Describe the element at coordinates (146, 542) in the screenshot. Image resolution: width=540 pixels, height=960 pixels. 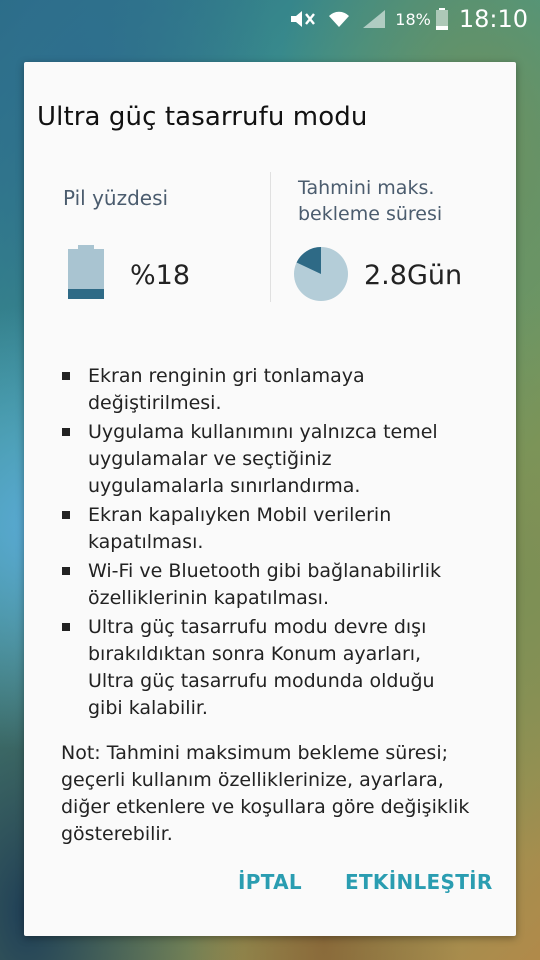
I see `feature-line: kapatılması.` at that location.